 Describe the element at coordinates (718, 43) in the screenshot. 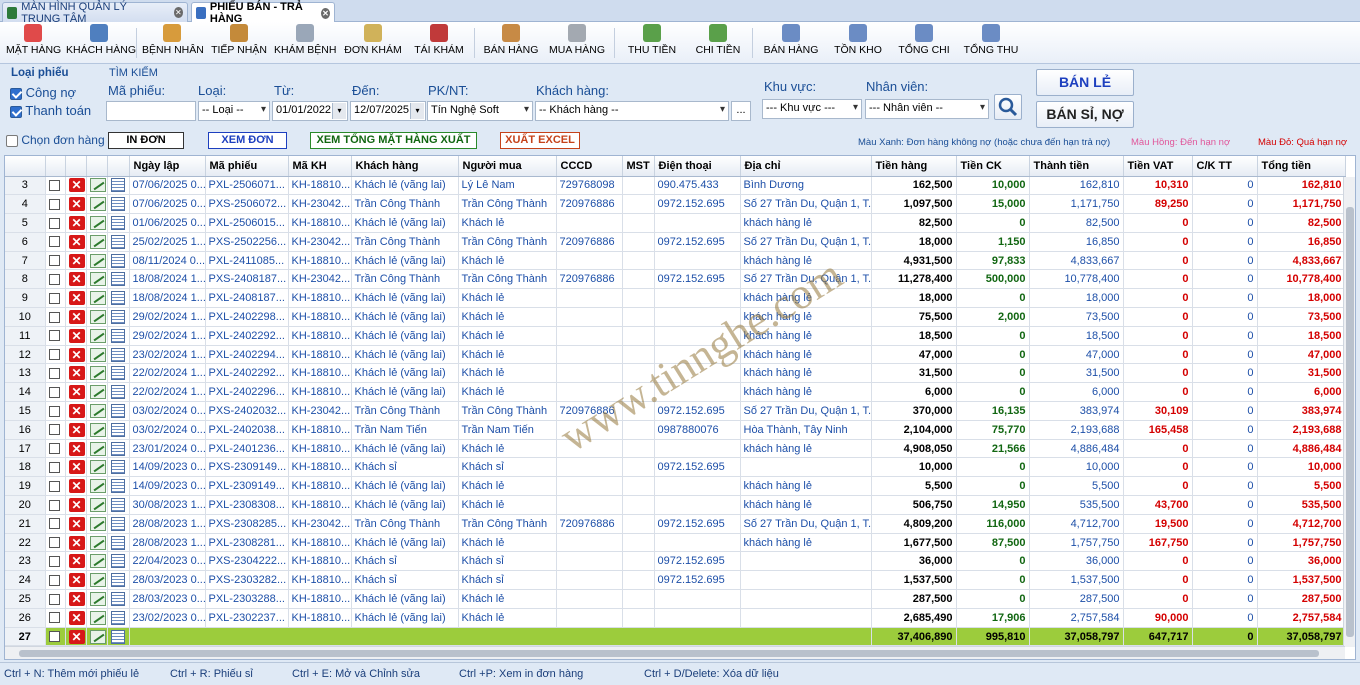

I see `toolbar-chi-tien-button: CHI TIỀN` at that location.